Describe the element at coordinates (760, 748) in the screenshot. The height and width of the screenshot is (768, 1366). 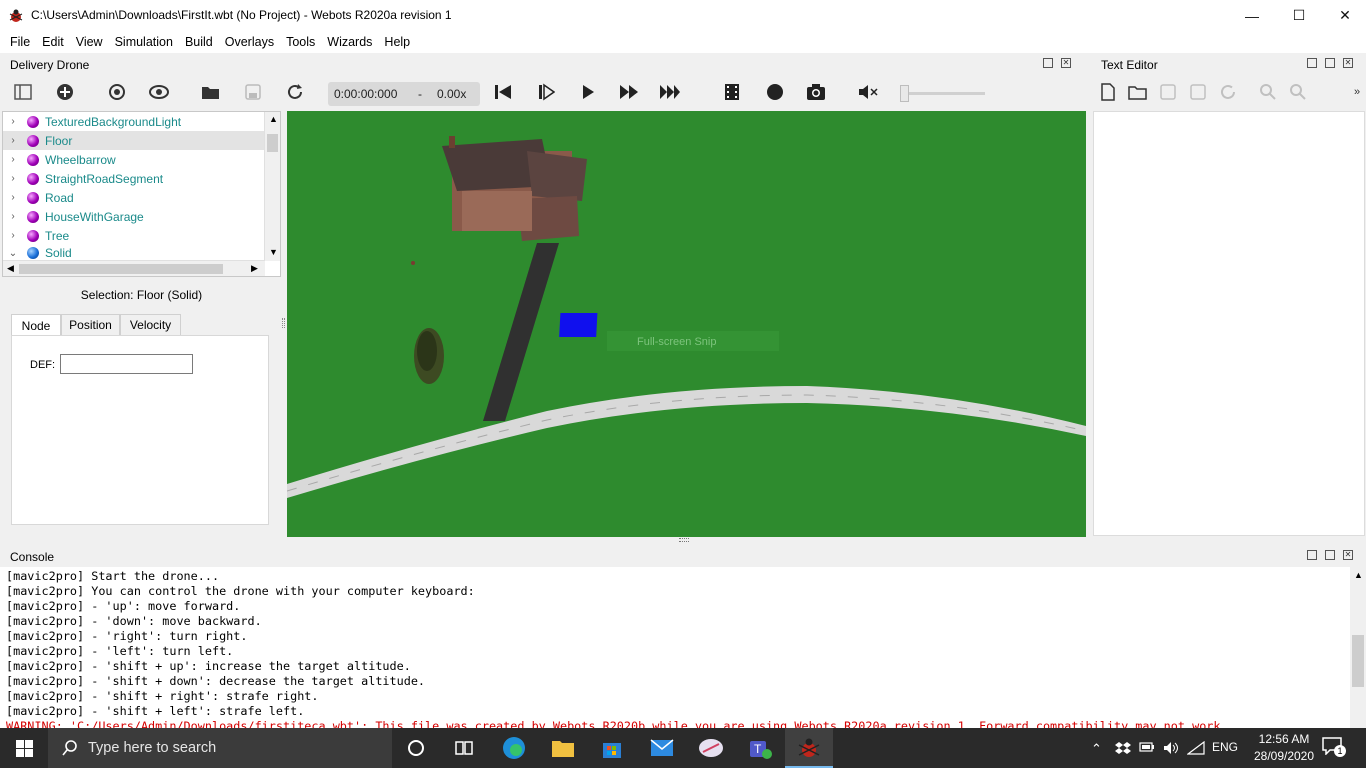
I see `teams-button: T` at that location.